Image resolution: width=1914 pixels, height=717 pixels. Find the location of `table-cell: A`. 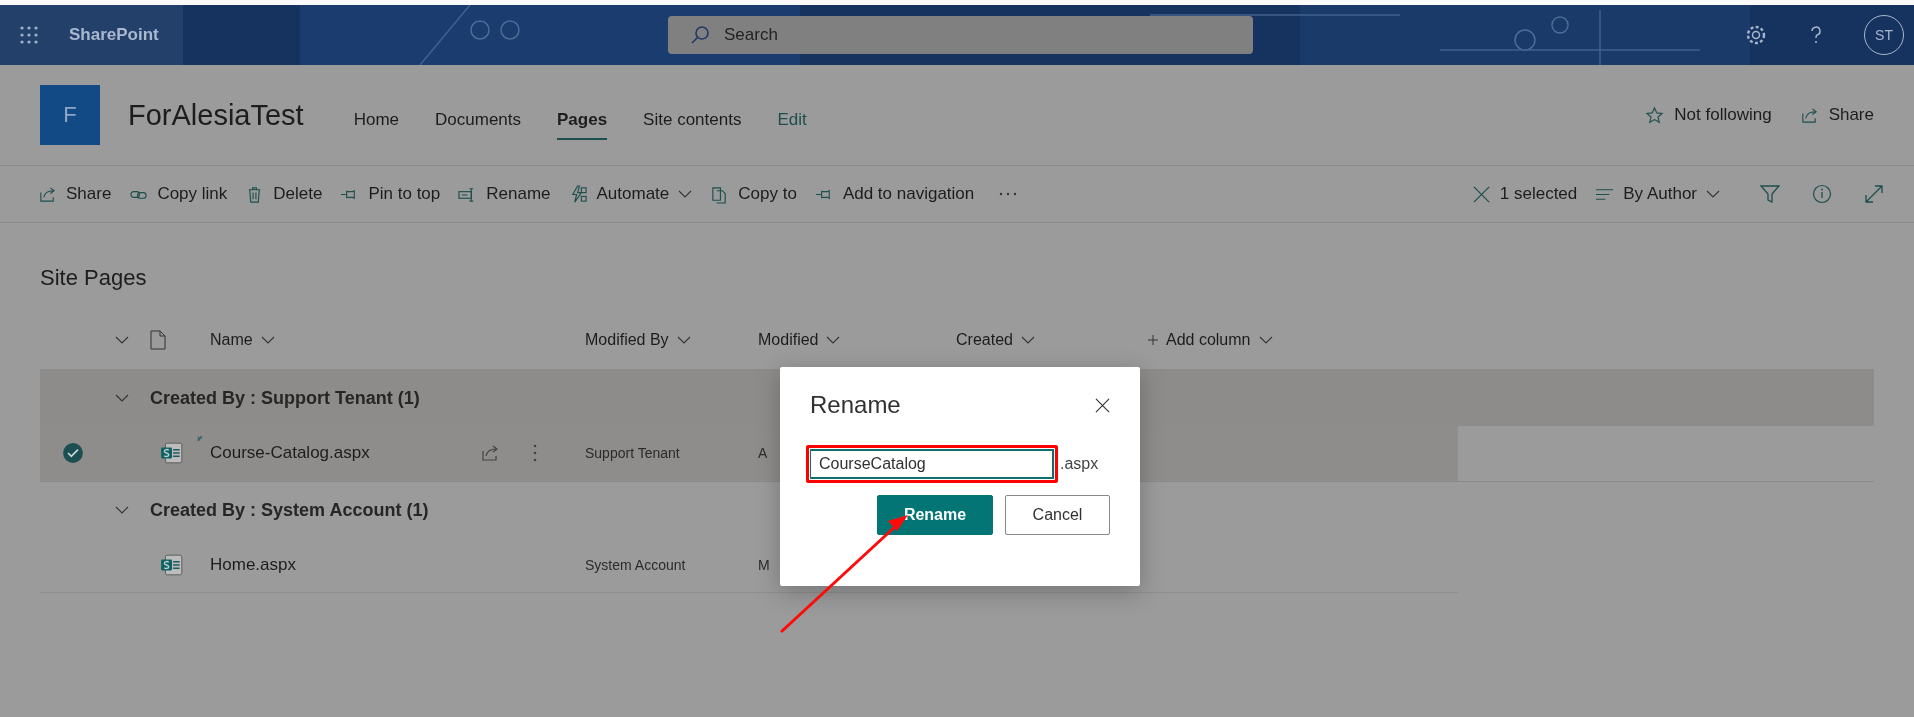

table-cell: A is located at coordinates (763, 453).